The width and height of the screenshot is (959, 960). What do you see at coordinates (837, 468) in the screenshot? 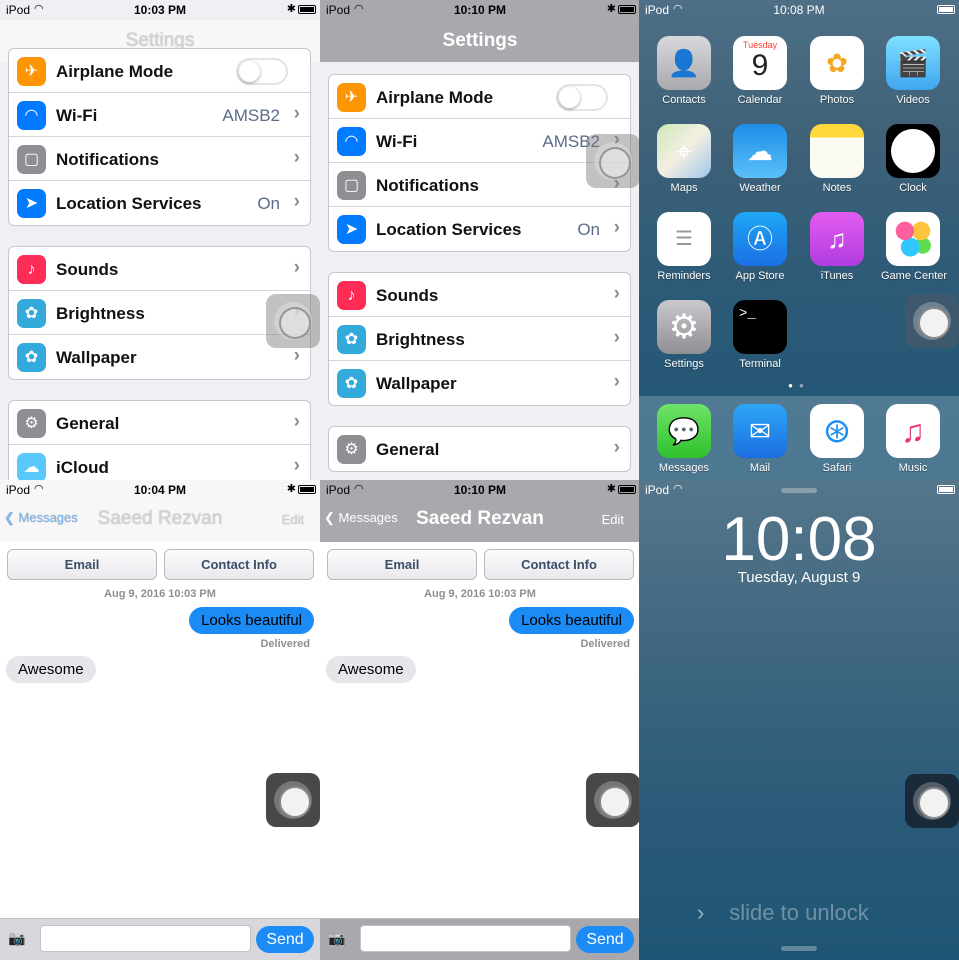
I see `app-label: Safari` at bounding box center [837, 468].